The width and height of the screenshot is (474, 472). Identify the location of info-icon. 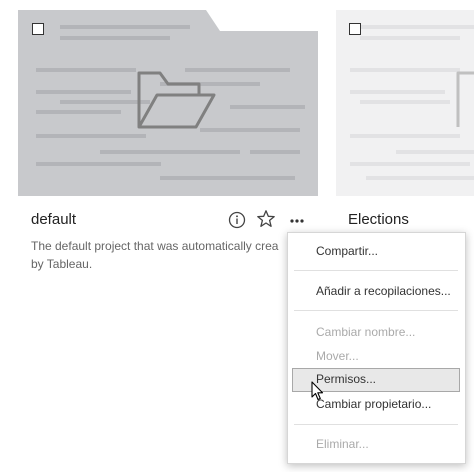
(237, 220).